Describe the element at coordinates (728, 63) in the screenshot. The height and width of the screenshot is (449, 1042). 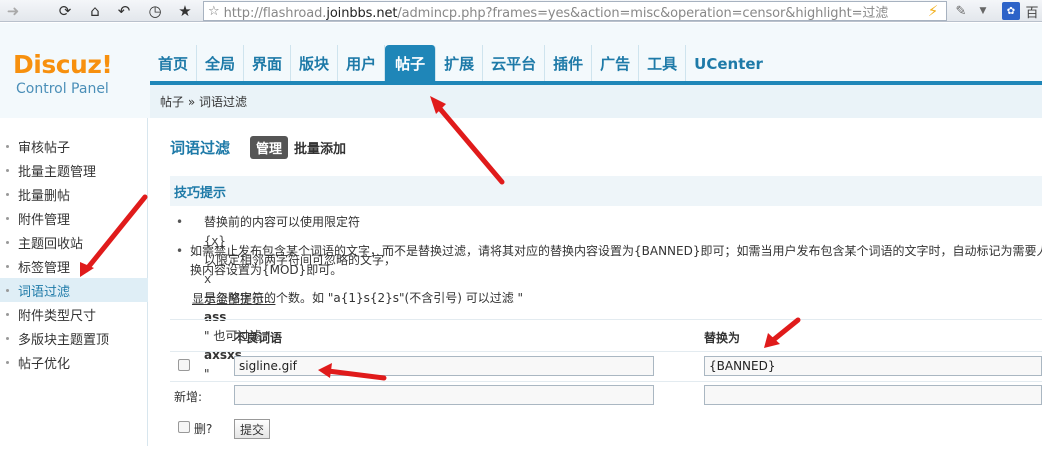
I see `nav-ucenter: UCenter` at that location.